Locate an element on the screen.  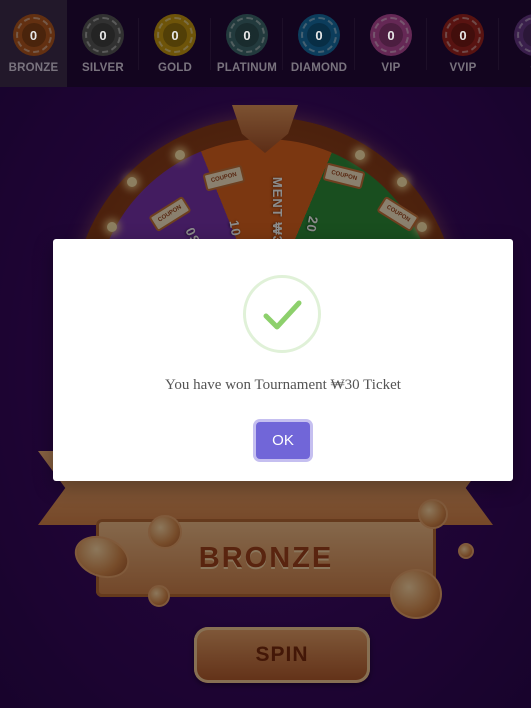
success-check-icon is located at coordinates (282, 314).